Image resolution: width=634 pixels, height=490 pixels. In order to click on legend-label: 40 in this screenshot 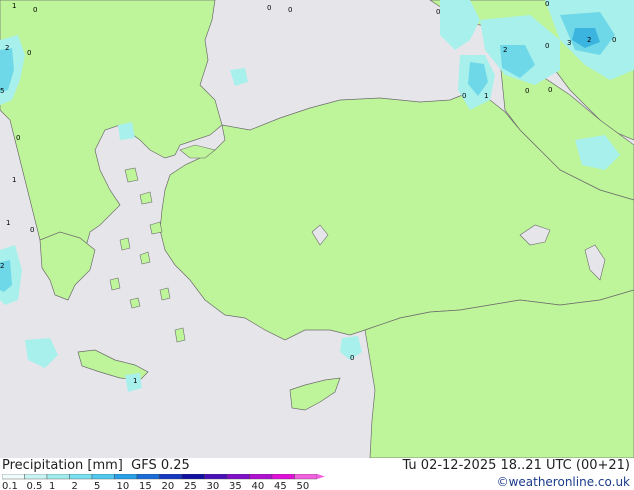, I will do `click(258, 485)`.